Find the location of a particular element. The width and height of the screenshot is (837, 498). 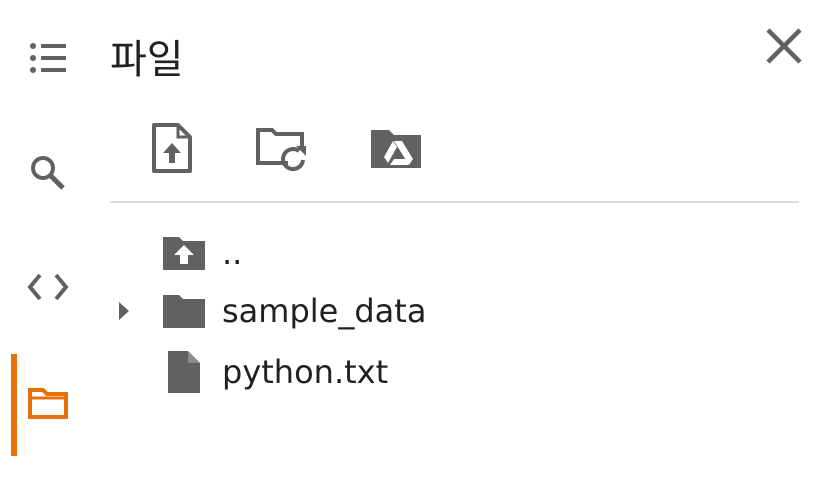

search-button is located at coordinates (48, 175).